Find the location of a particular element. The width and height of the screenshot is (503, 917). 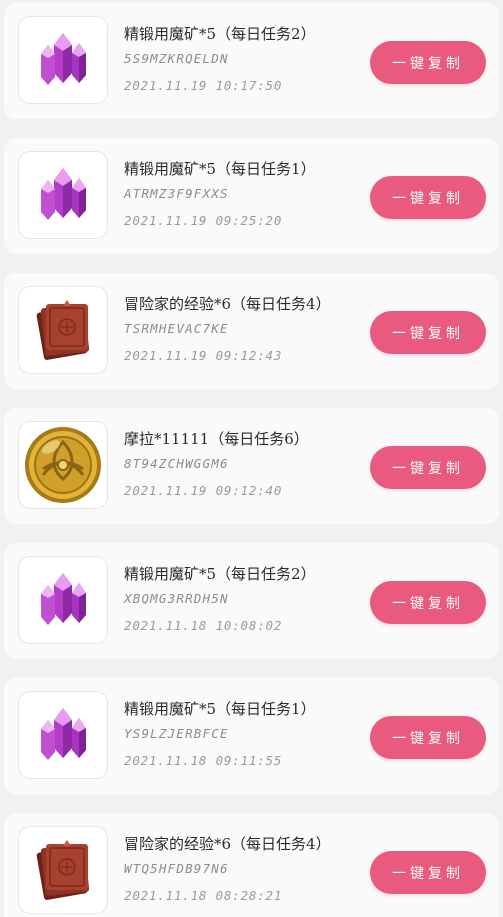

item-timestamp: 2021.11.18 08:28:21 is located at coordinates (203, 895).